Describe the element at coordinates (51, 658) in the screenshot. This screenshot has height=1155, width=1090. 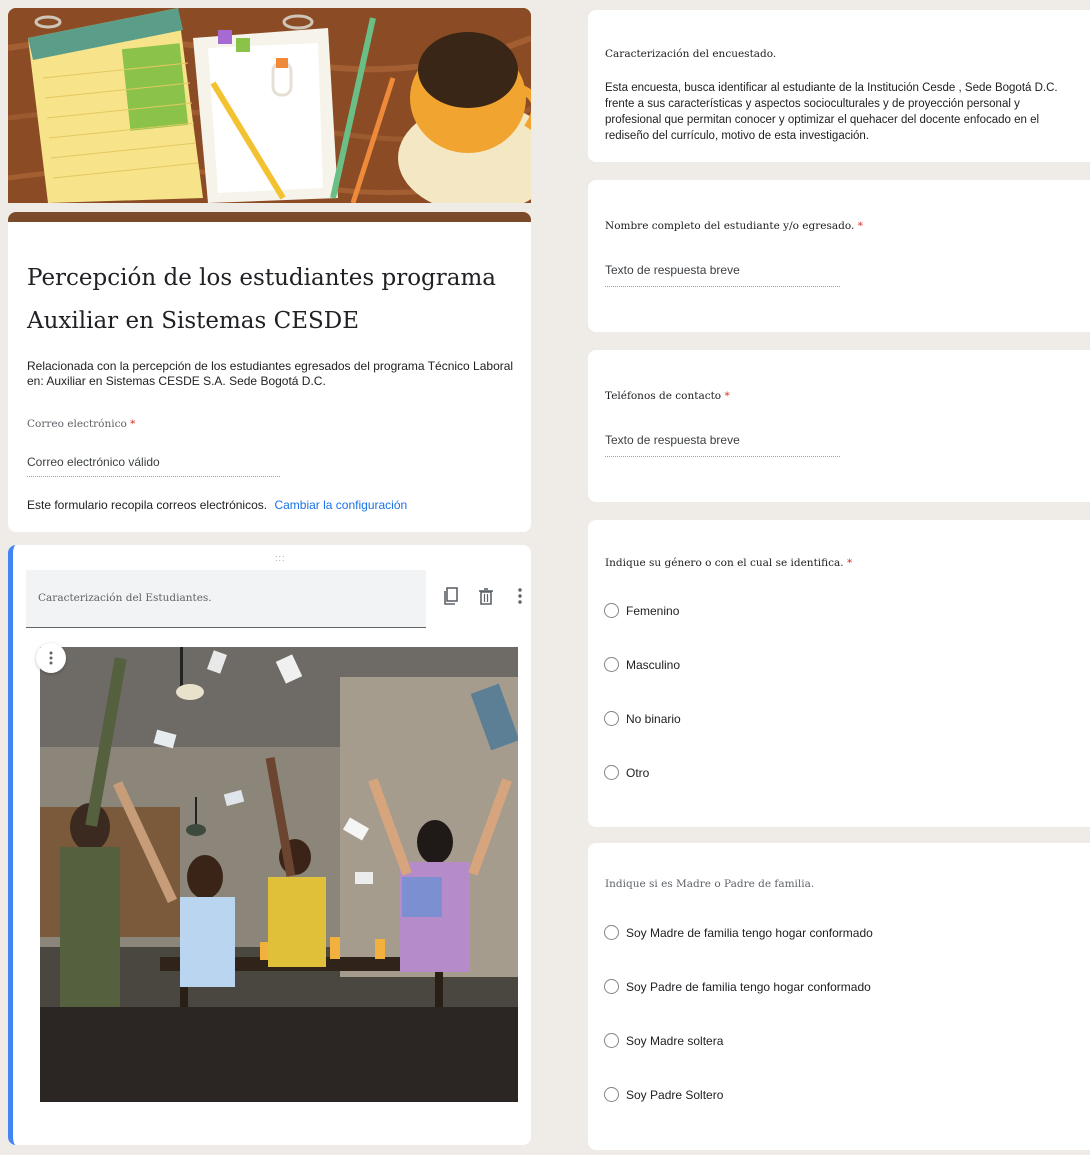
I see `image-menu-icon` at that location.